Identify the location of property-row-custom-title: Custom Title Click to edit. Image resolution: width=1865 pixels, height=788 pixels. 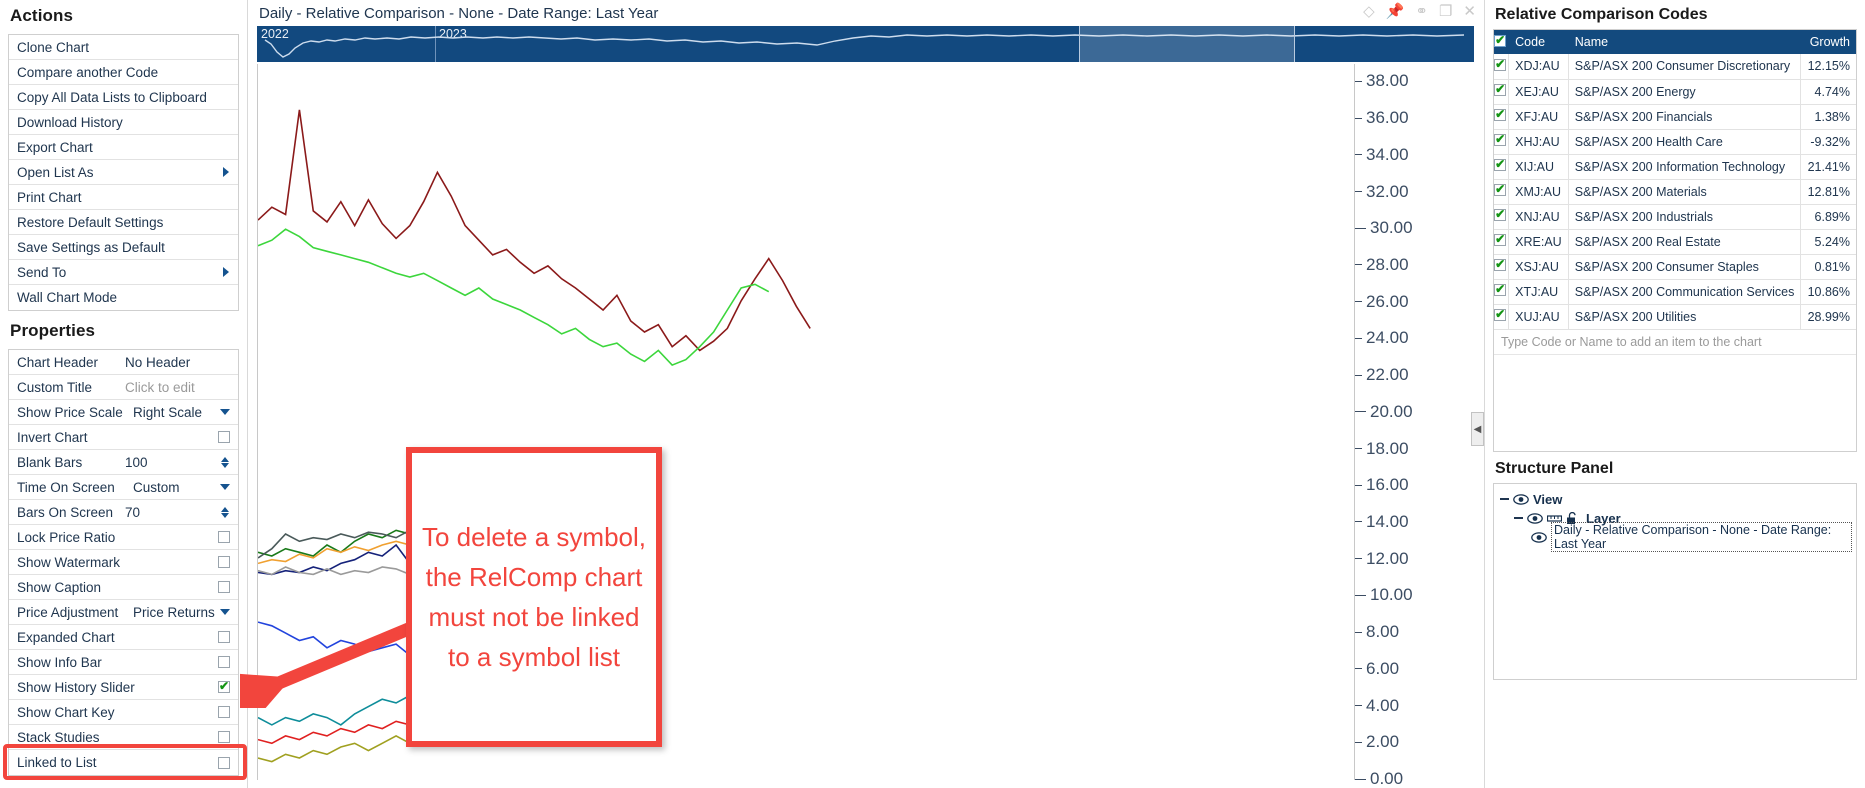
(123, 387).